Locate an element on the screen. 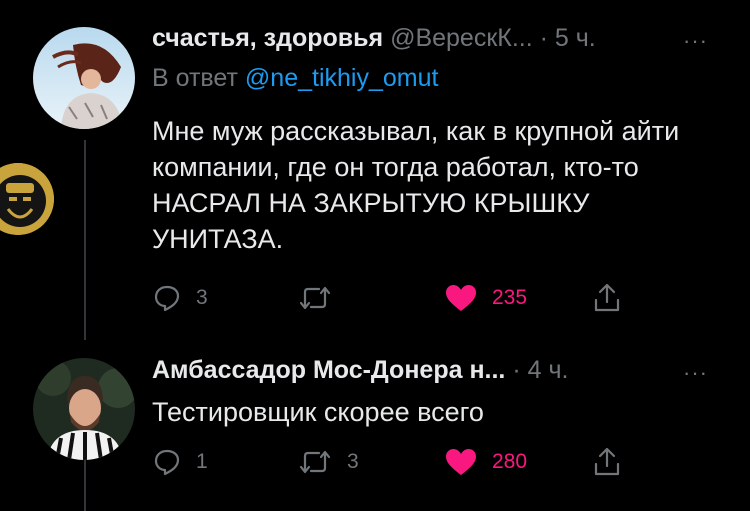 The height and width of the screenshot is (511, 750). like-button: 280 is located at coordinates (485, 462).